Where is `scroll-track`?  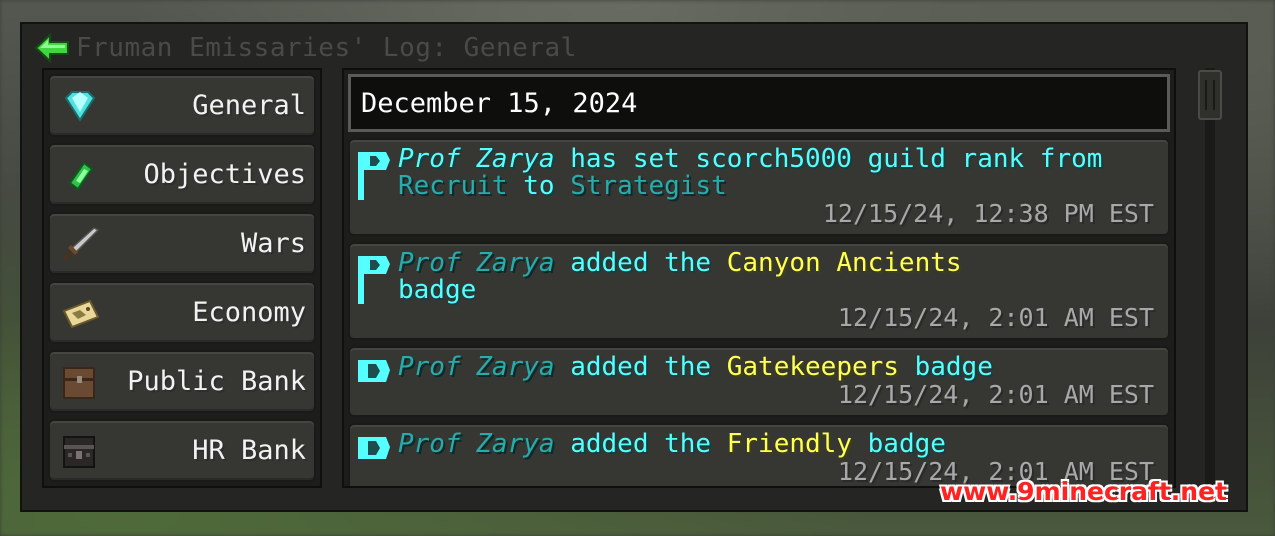 scroll-track is located at coordinates (1210, 278).